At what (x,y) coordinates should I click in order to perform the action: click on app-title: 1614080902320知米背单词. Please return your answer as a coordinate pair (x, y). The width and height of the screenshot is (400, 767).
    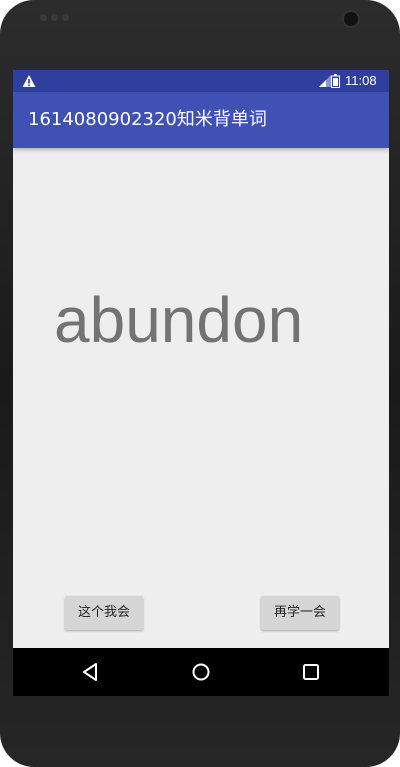
    Looking at the image, I should click on (147, 119).